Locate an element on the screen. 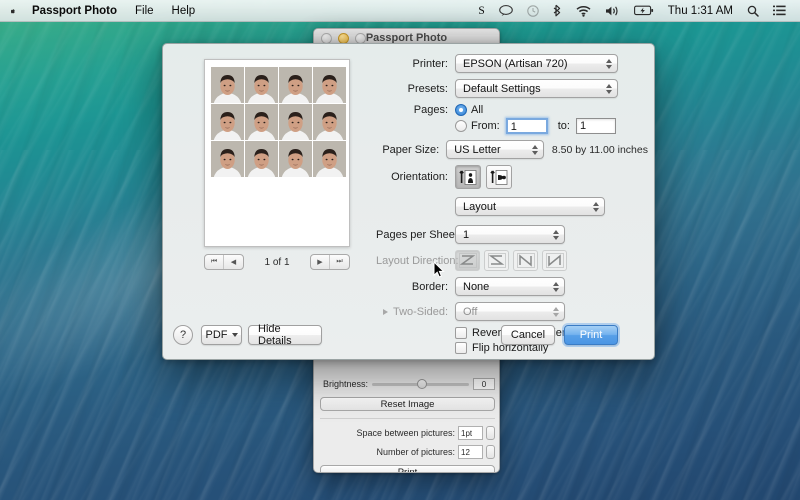 This screenshot has height=500, width=800. print-preview-photo-grid is located at coordinates (278, 122).